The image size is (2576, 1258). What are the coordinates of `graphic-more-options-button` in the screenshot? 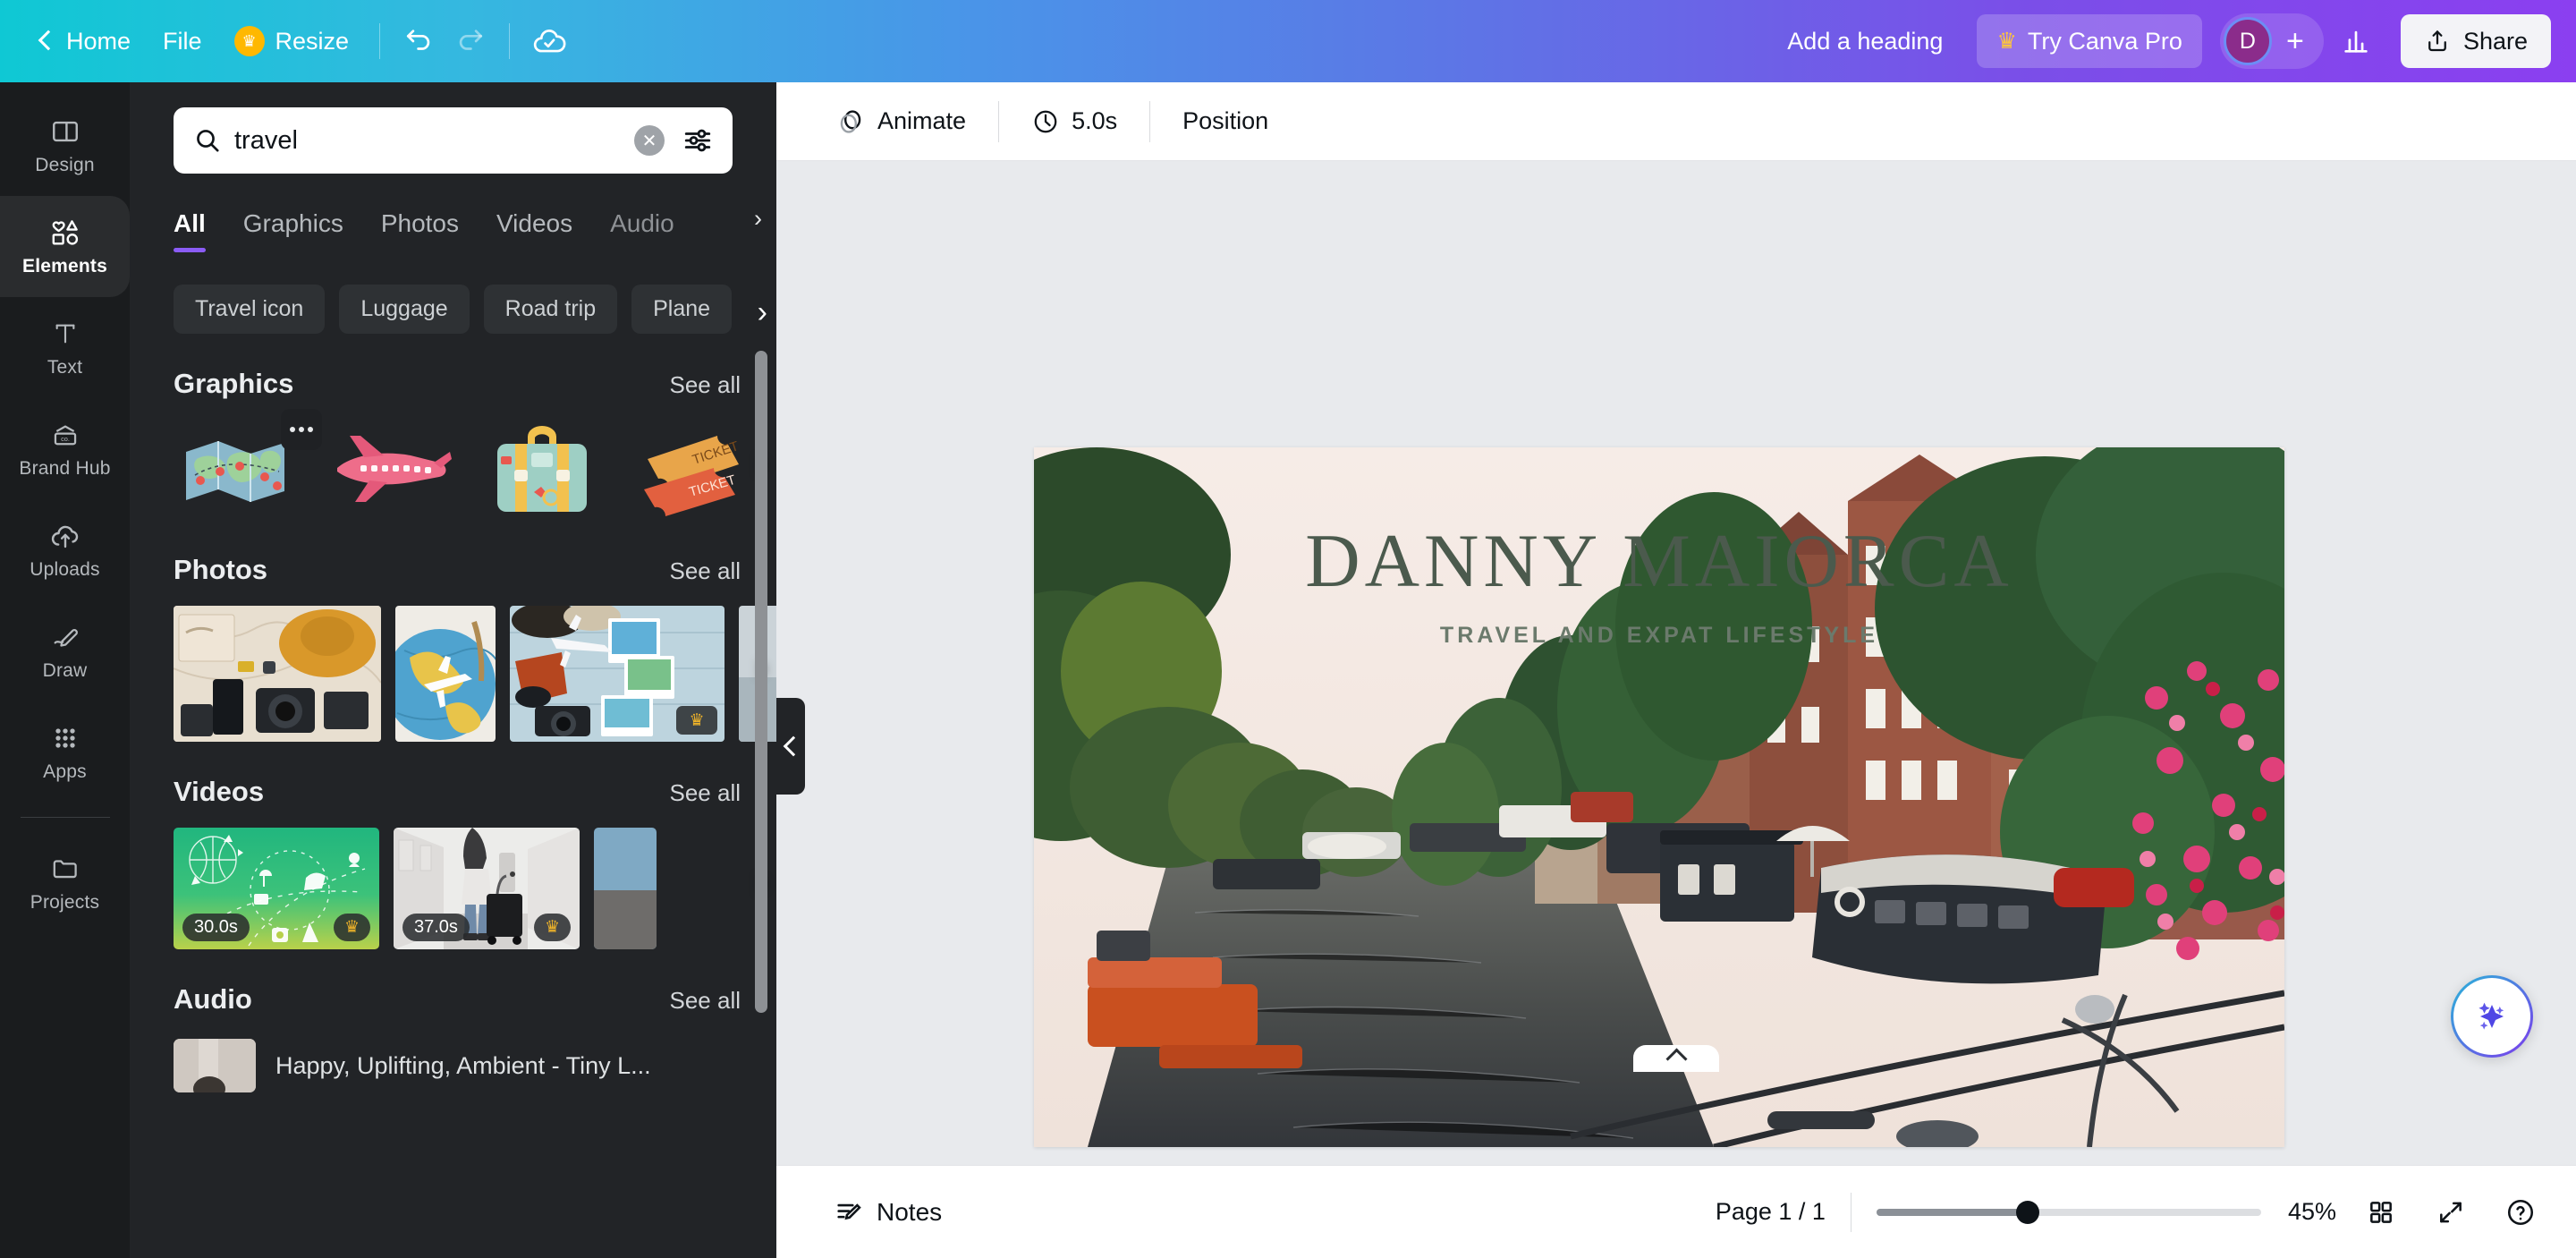 It's located at (301, 430).